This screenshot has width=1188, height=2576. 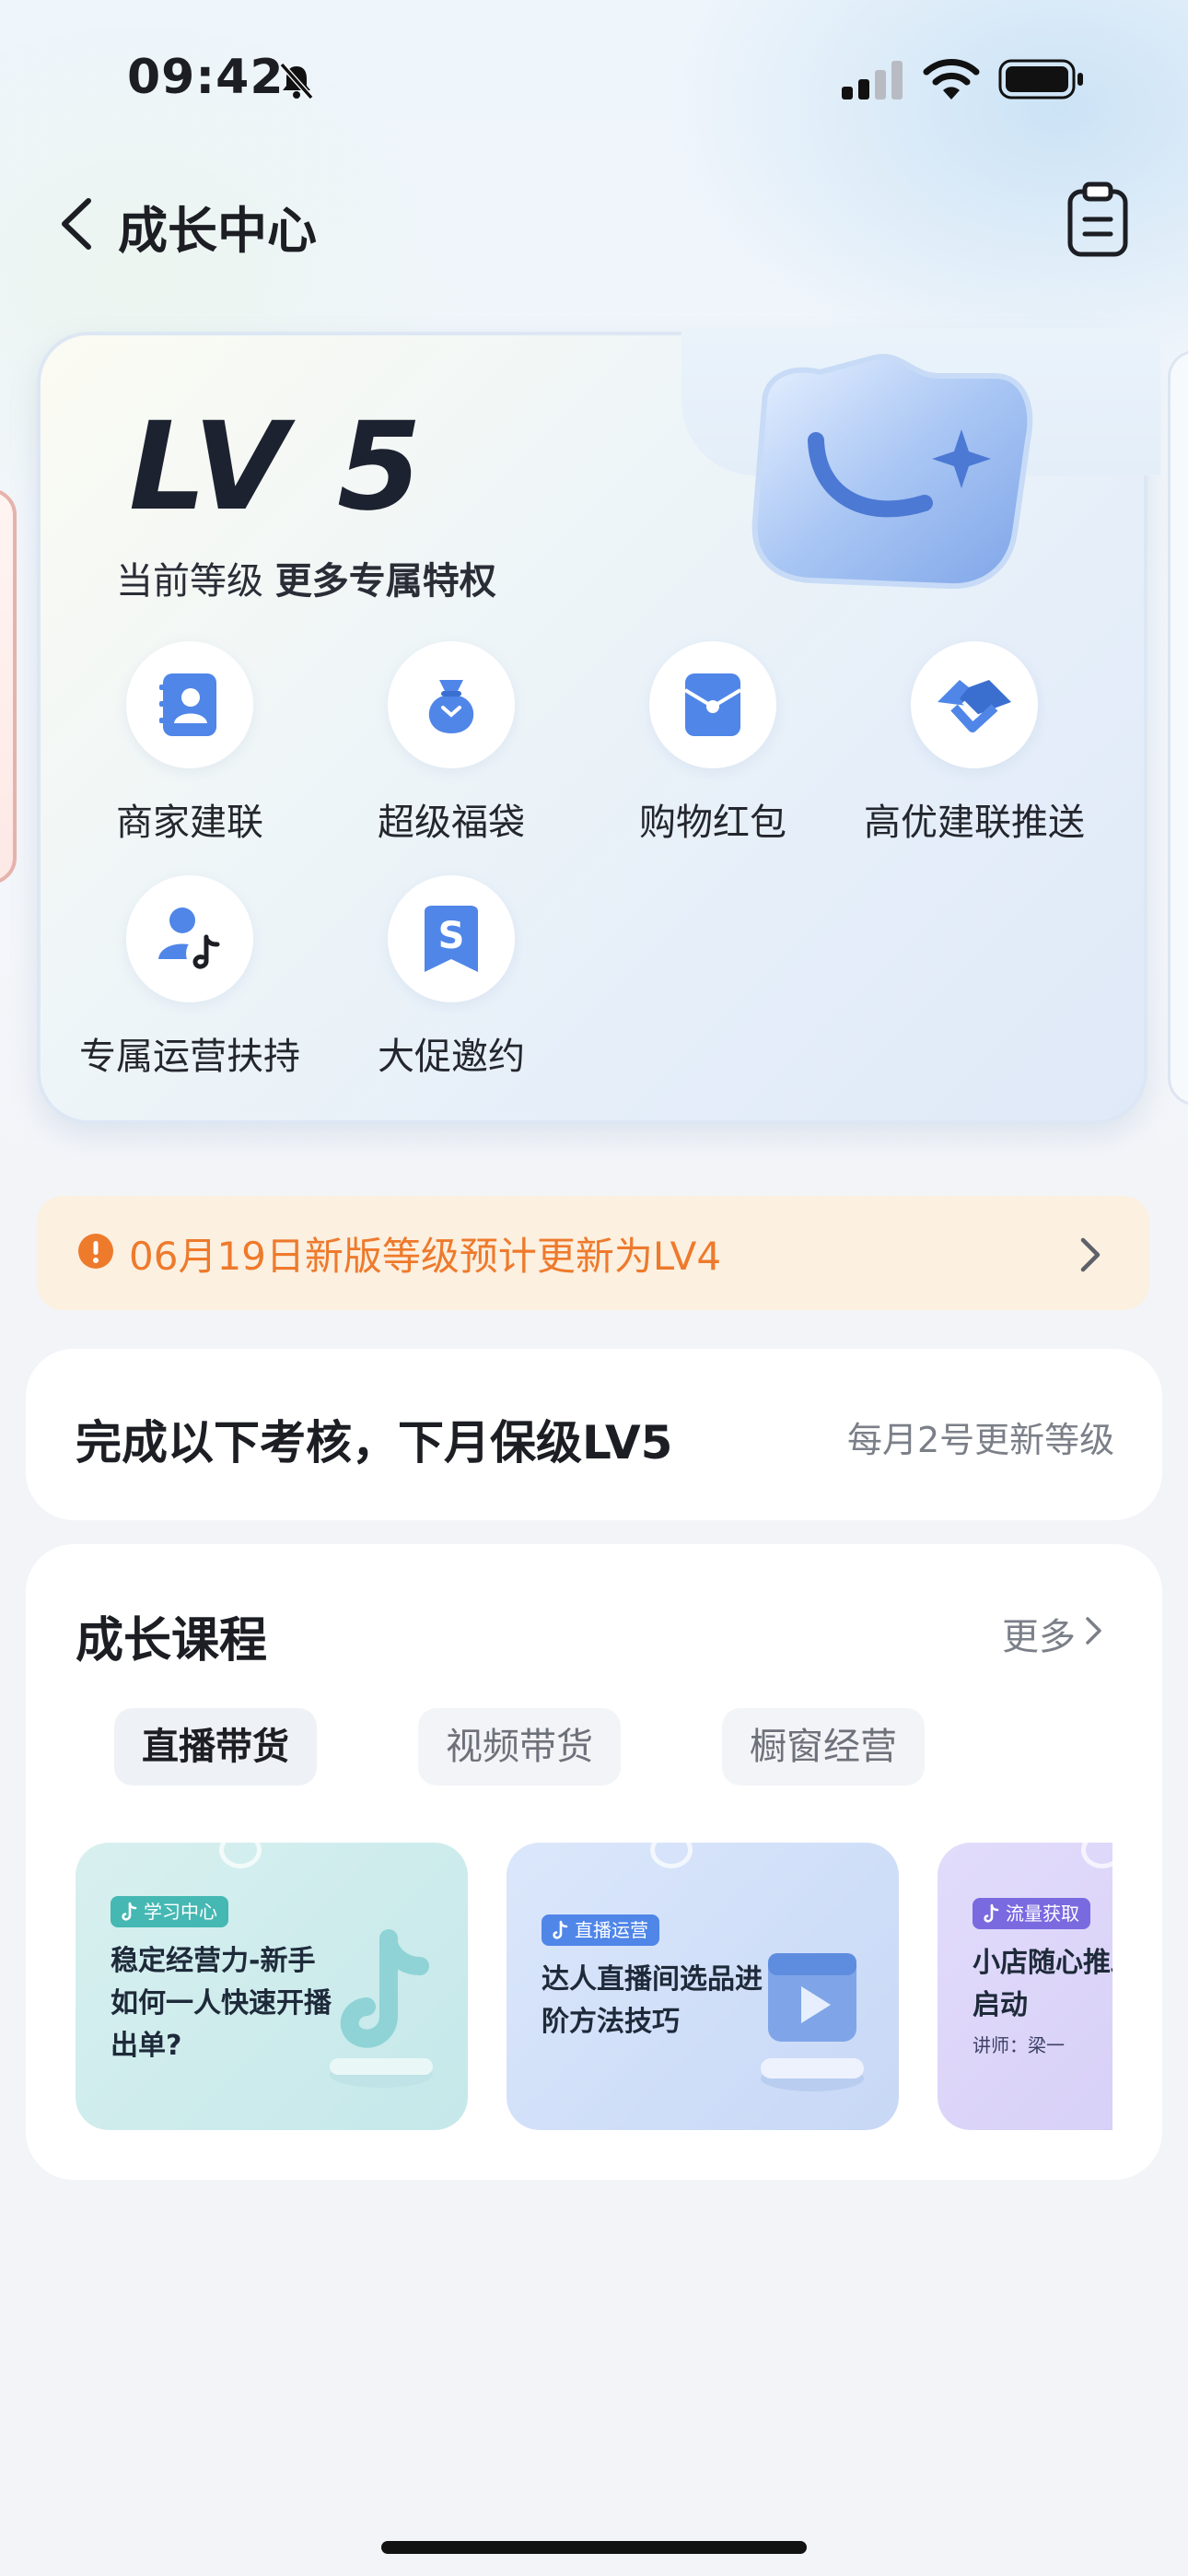 I want to click on course-lecturer: 讲师：梁一, so click(x=1019, y=2045).